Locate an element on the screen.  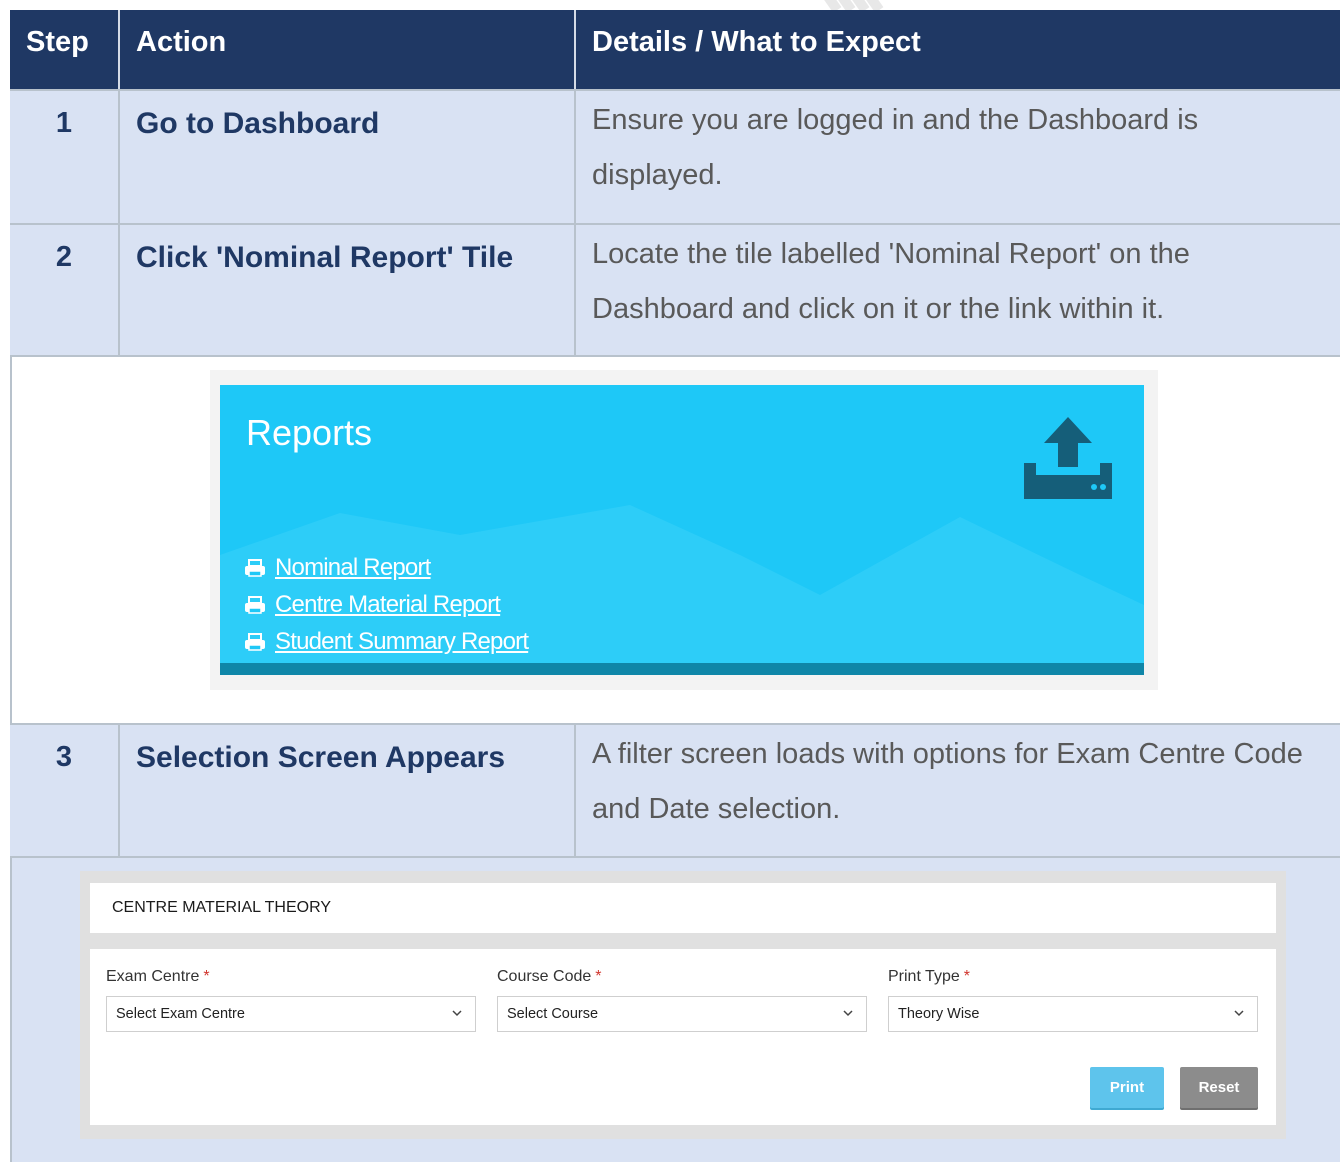
course-code-field: Course Code * Select Course is located at coordinates (682, 1000).